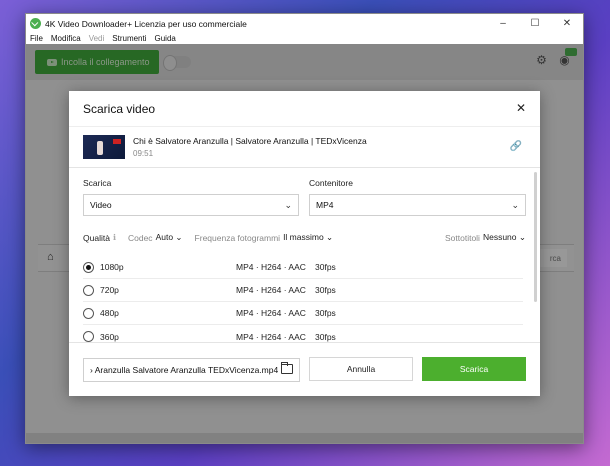  What do you see at coordinates (96, 237) in the screenshot?
I see `quality-label: Qualità` at bounding box center [96, 237].